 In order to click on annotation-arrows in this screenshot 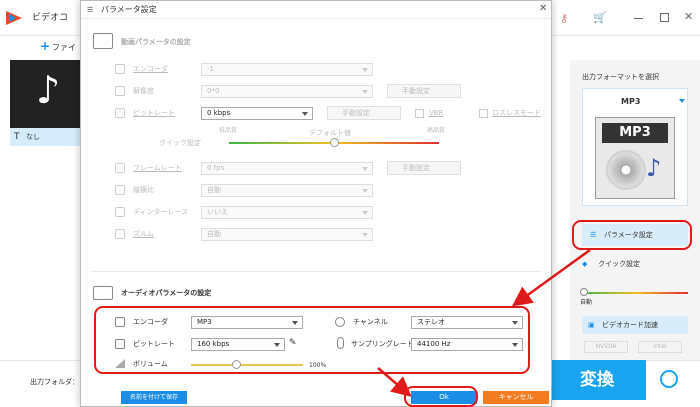, I will do `click(484, 322)`.